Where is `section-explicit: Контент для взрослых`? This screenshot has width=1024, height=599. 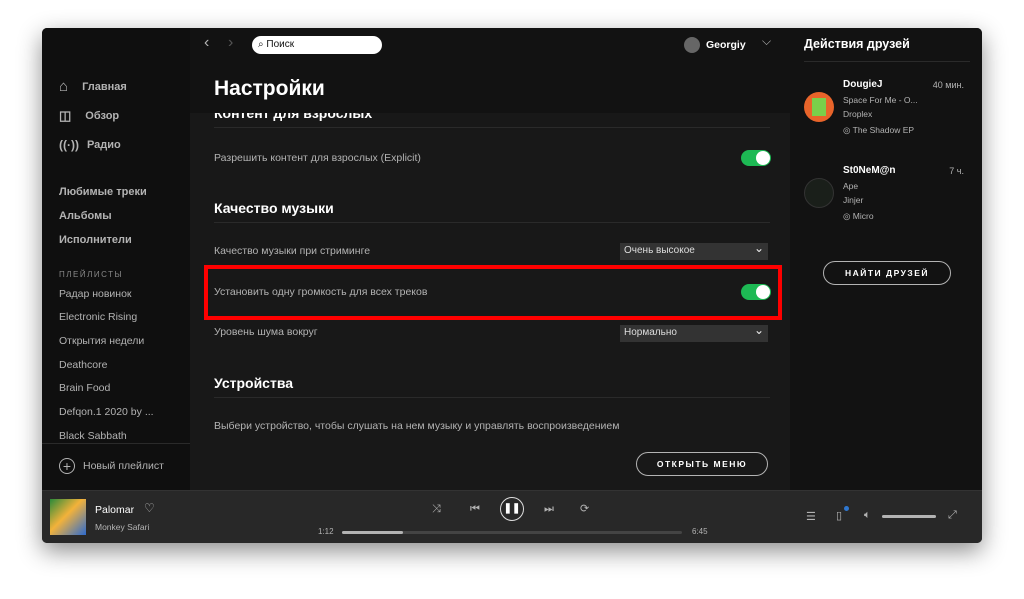 section-explicit: Контент для взрослых is located at coordinates (492, 120).